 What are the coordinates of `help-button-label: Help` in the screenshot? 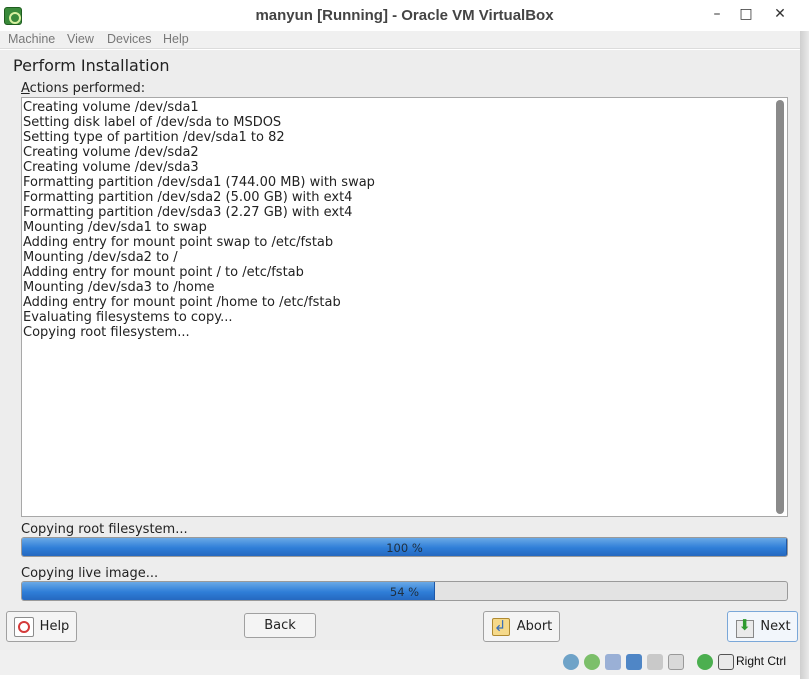 It's located at (54, 626).